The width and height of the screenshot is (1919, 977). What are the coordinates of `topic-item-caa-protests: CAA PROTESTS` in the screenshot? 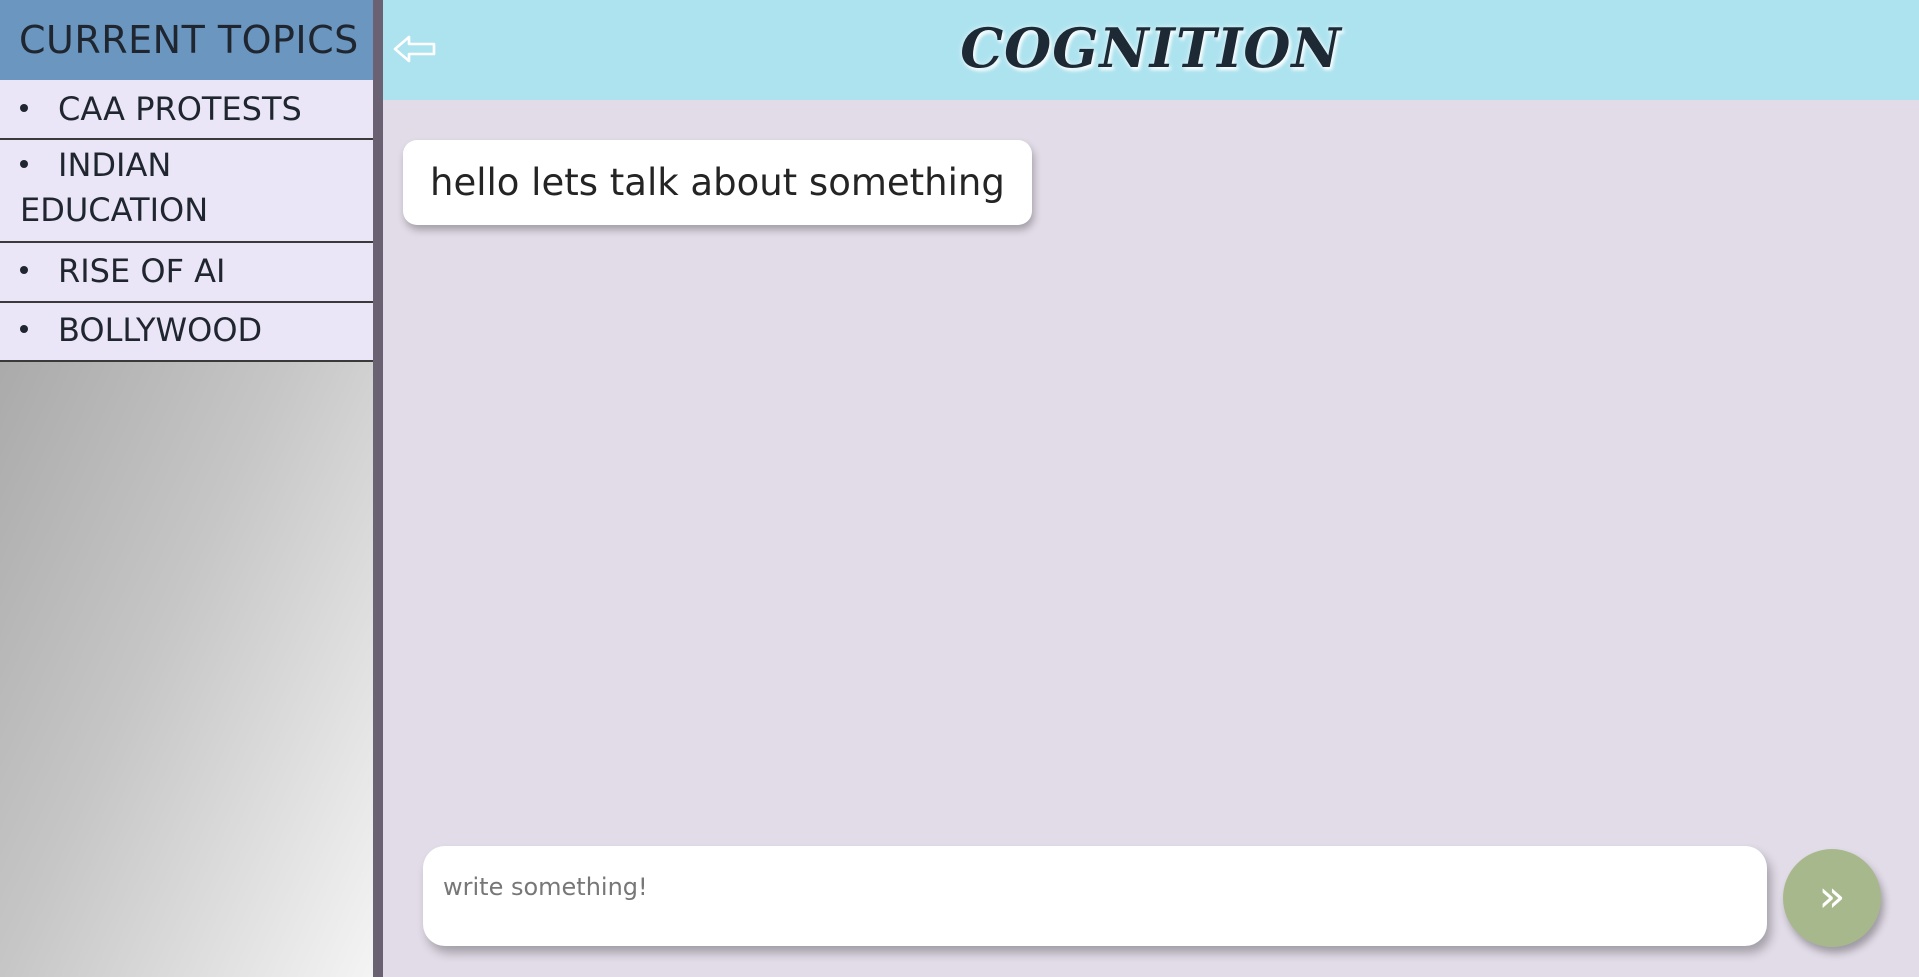 It's located at (186, 110).